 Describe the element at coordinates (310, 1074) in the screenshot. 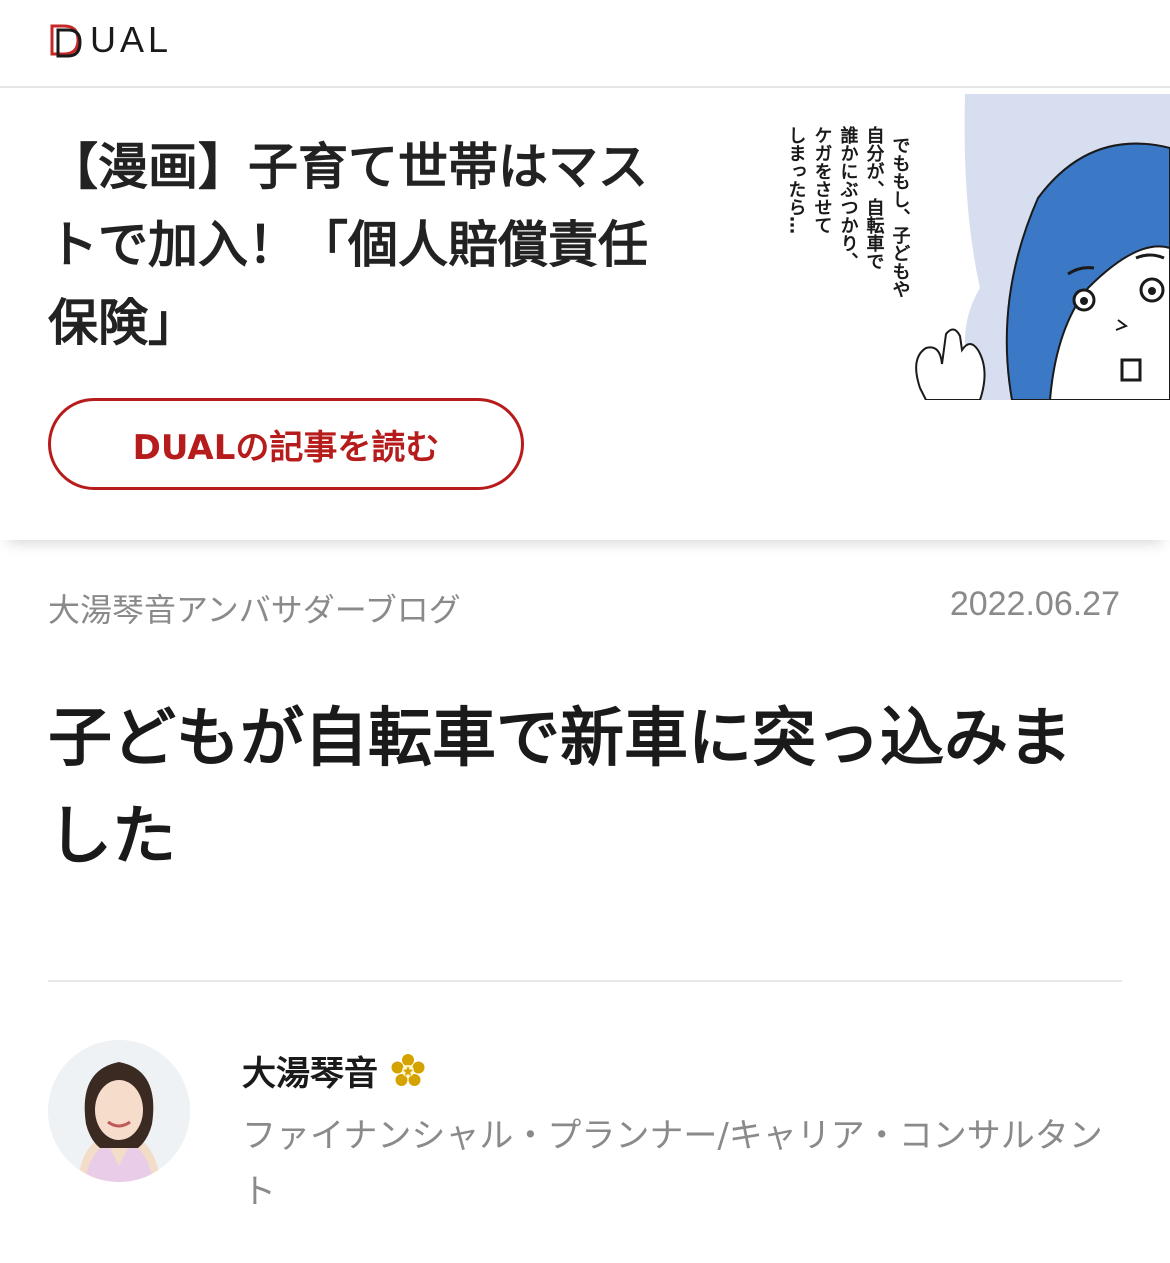

I see `author-name-text: 大湯琴音` at that location.